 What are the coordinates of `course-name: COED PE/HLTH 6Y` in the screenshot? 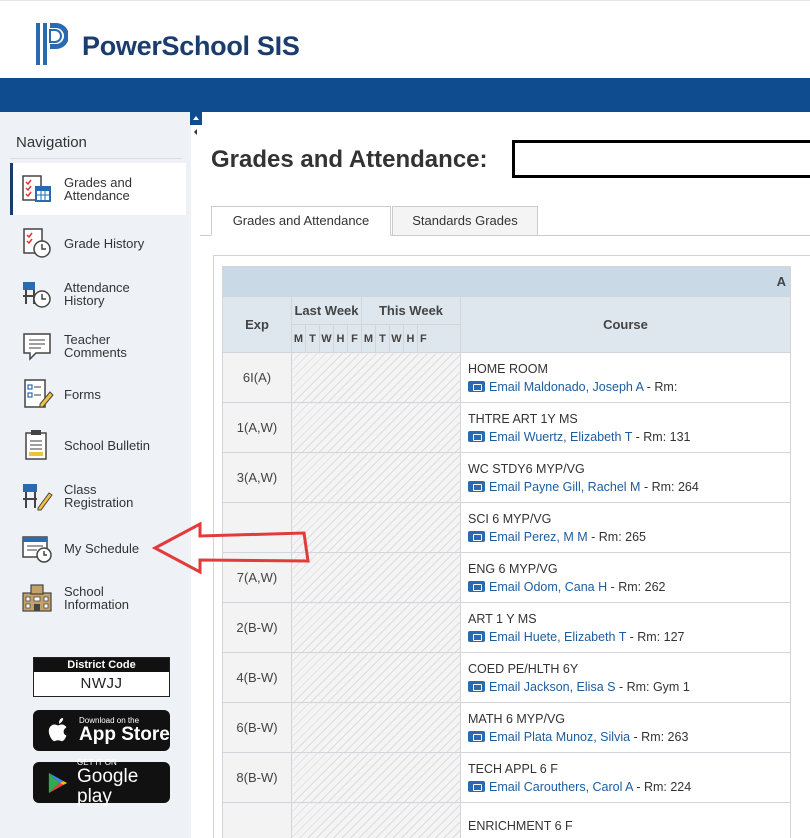 It's located at (523, 668).